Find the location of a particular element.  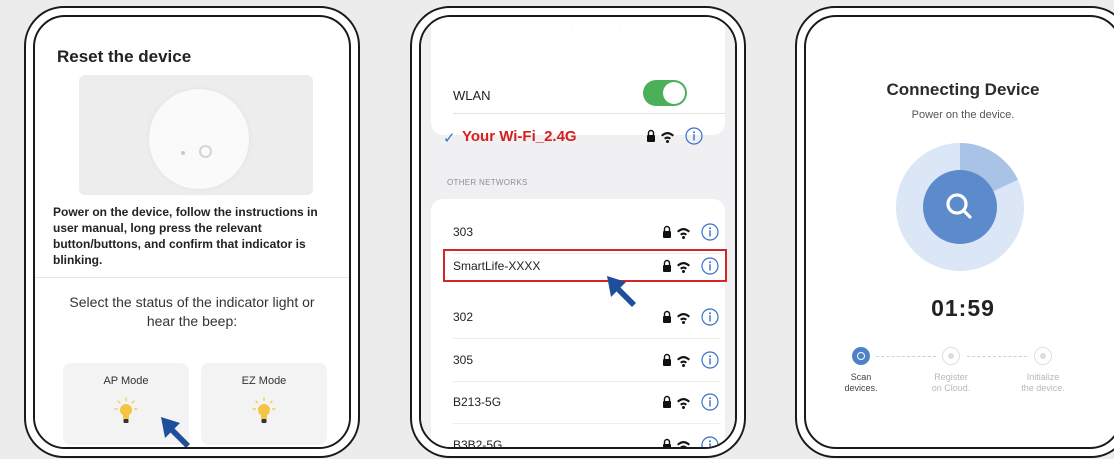

page-title: Connecting Device is located at coordinates (963, 89).